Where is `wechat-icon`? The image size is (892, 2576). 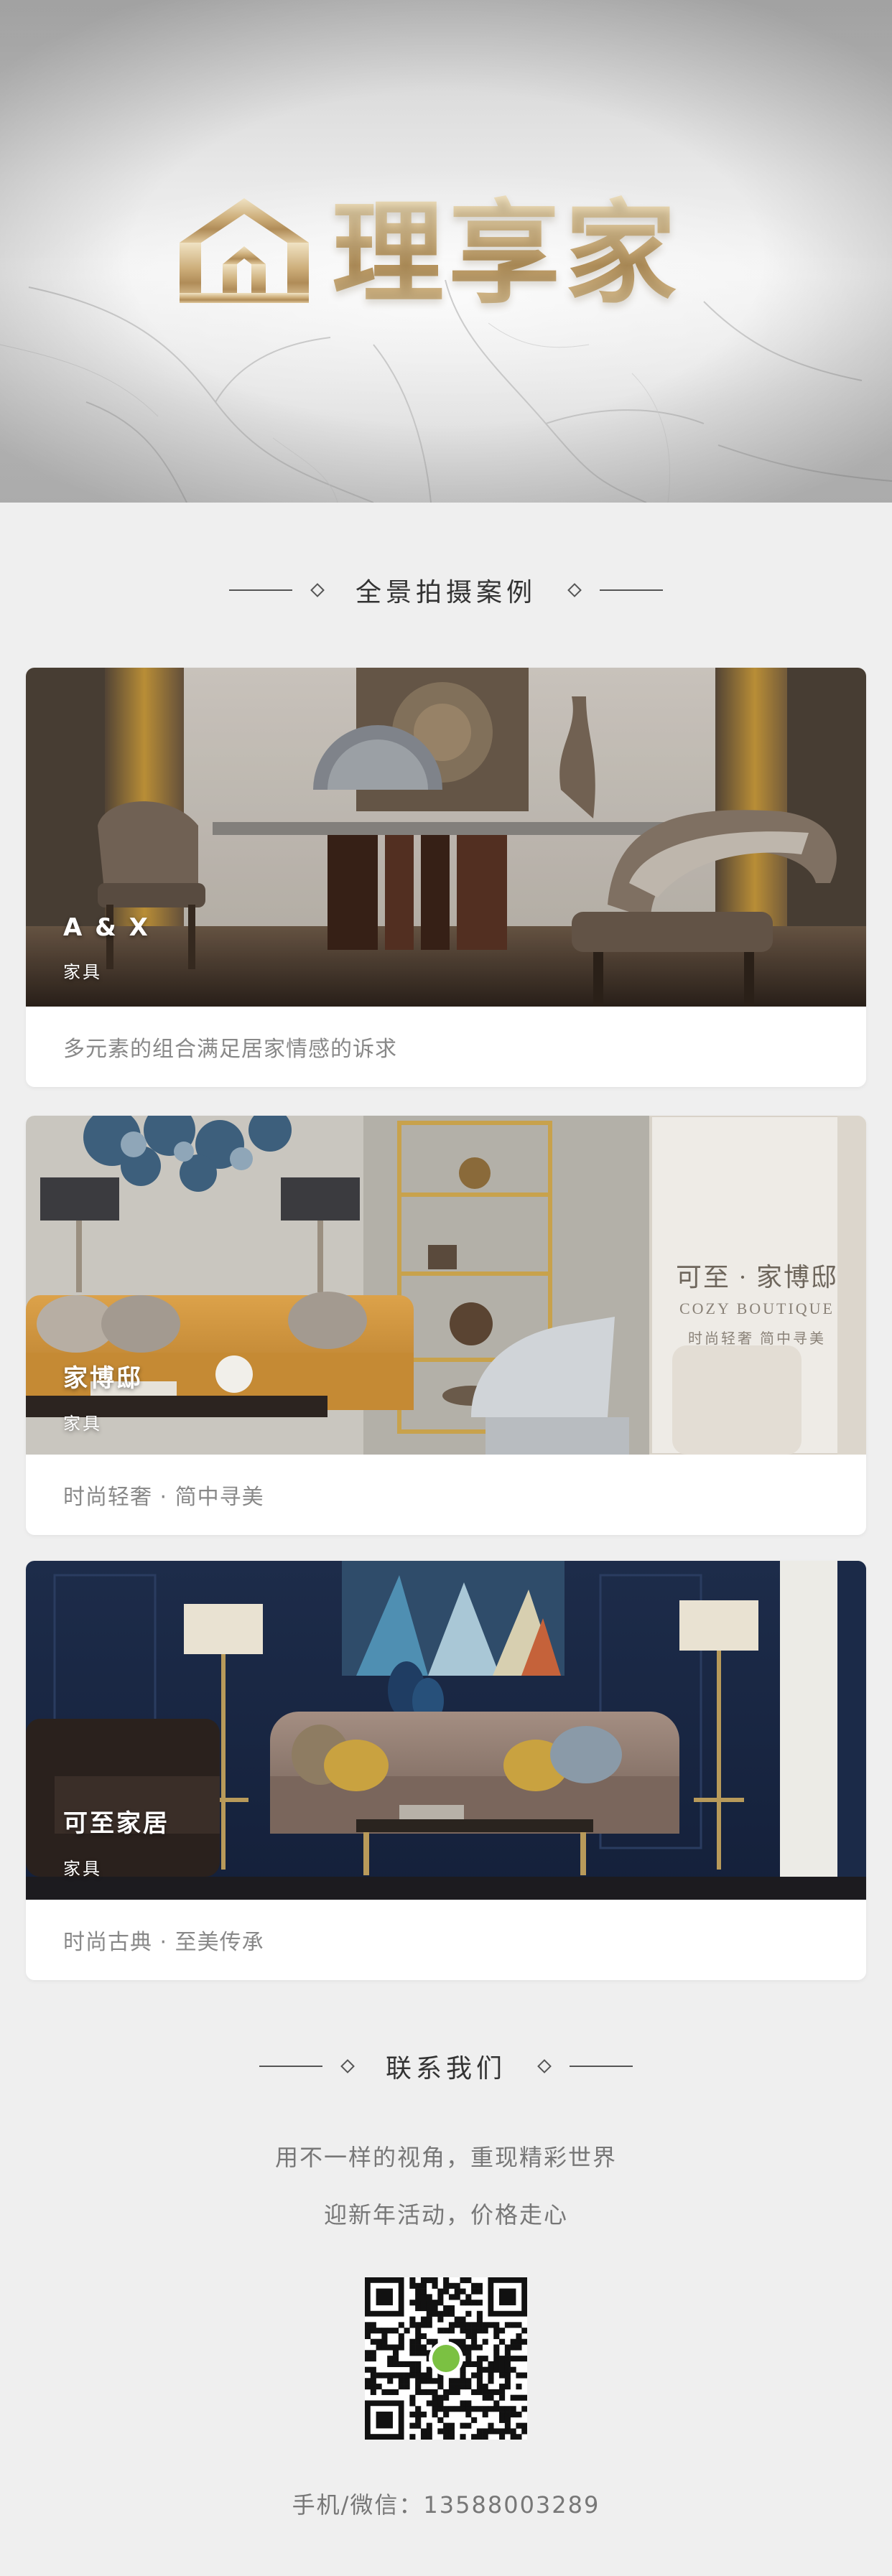 wechat-icon is located at coordinates (446, 2358).